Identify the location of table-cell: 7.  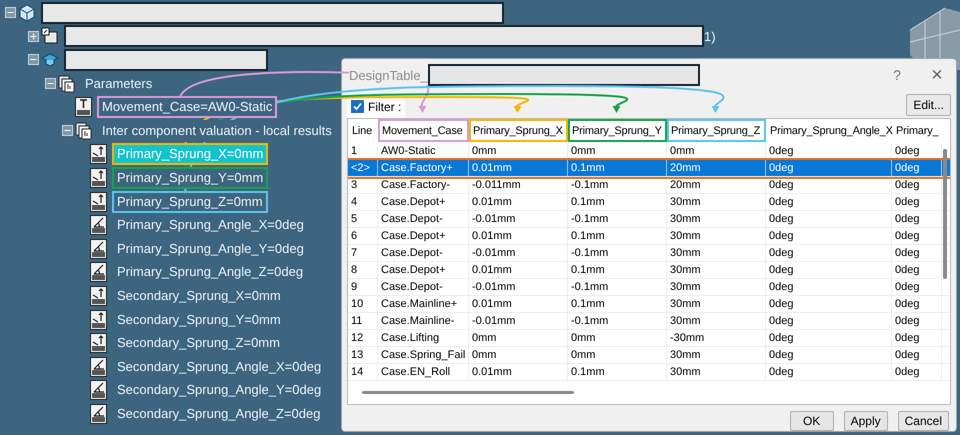
(363, 252).